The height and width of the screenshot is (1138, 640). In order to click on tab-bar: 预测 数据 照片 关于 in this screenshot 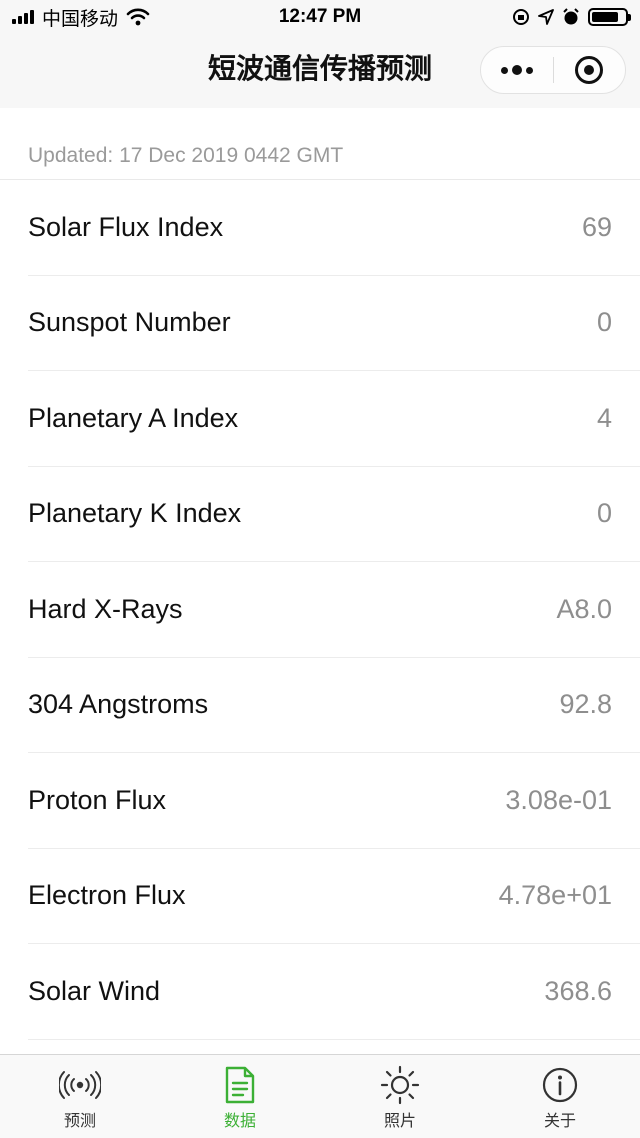, I will do `click(320, 1096)`.